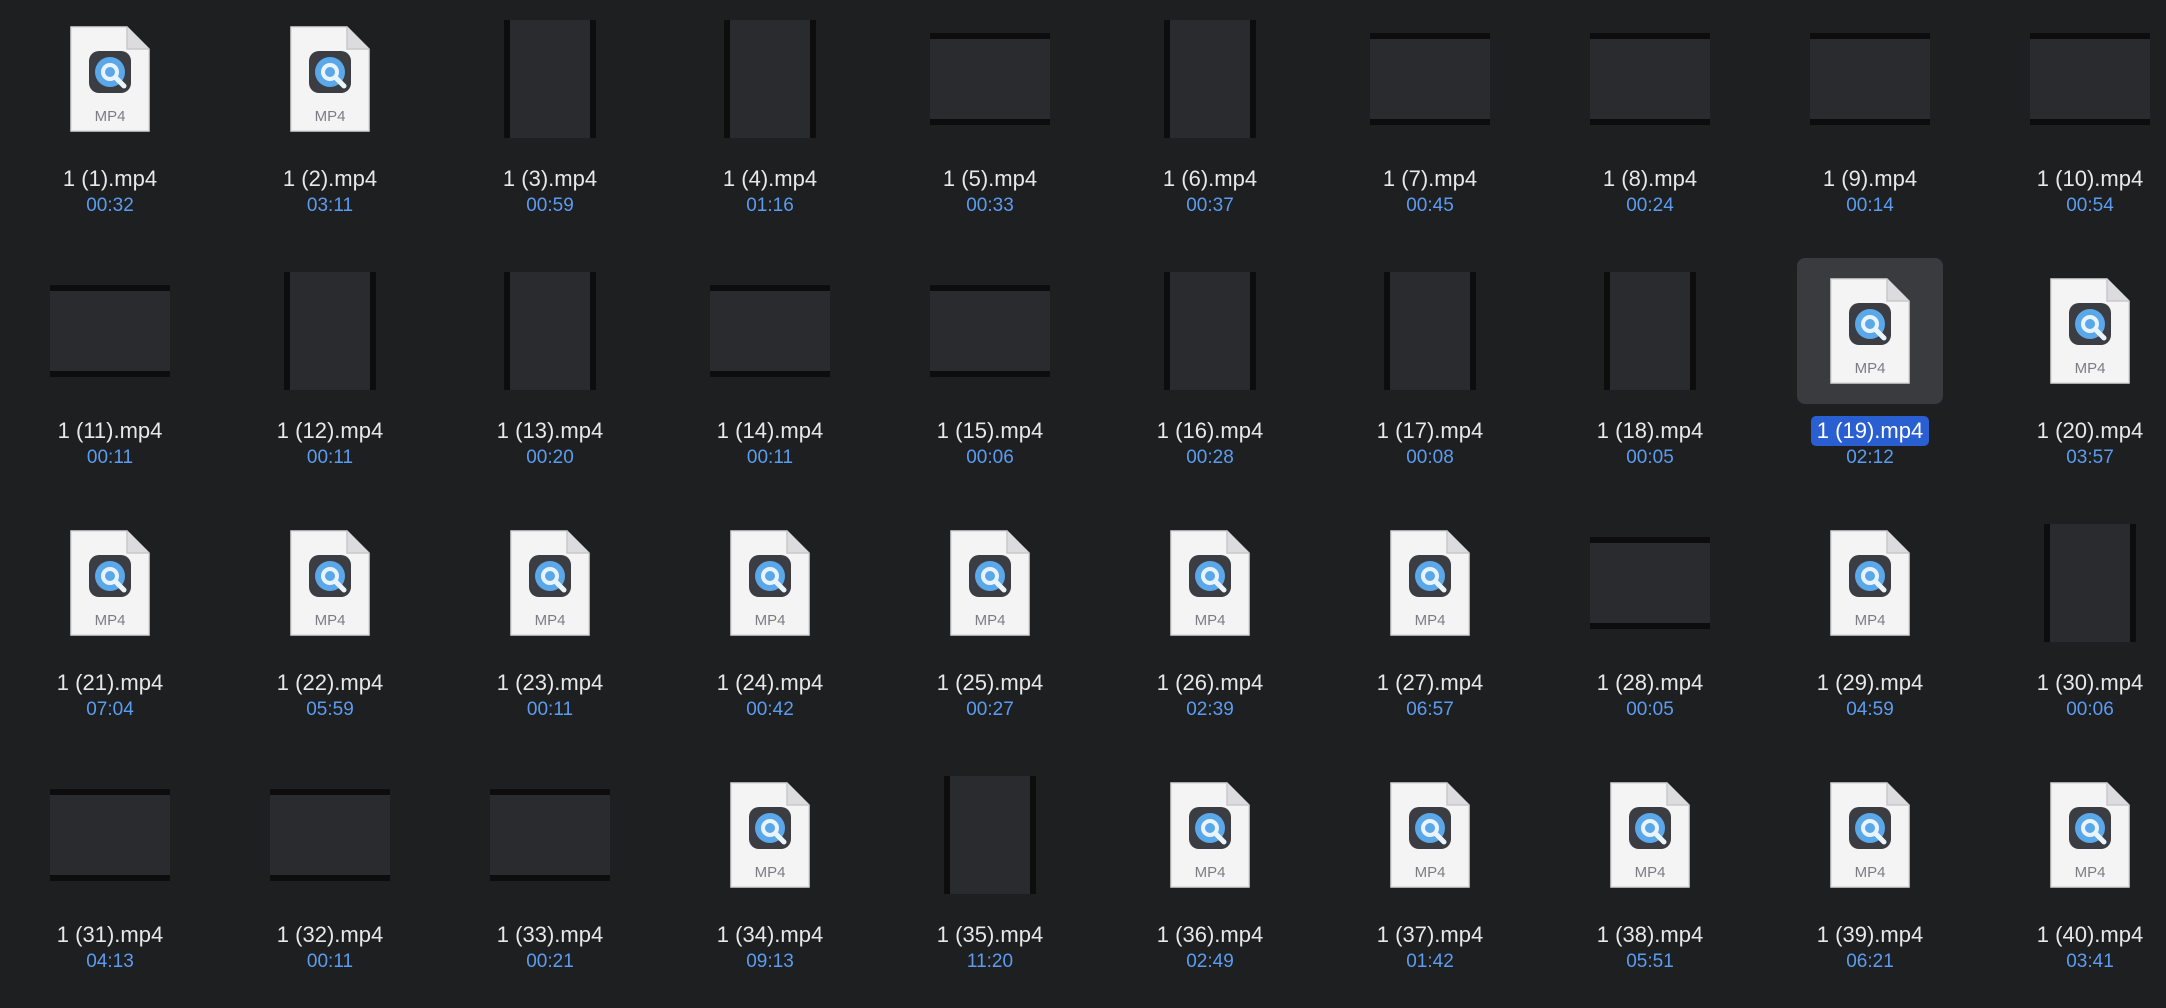 This screenshot has height=1008, width=2166. What do you see at coordinates (2090, 179) in the screenshot?
I see `file-name: 1 (10).mp4` at bounding box center [2090, 179].